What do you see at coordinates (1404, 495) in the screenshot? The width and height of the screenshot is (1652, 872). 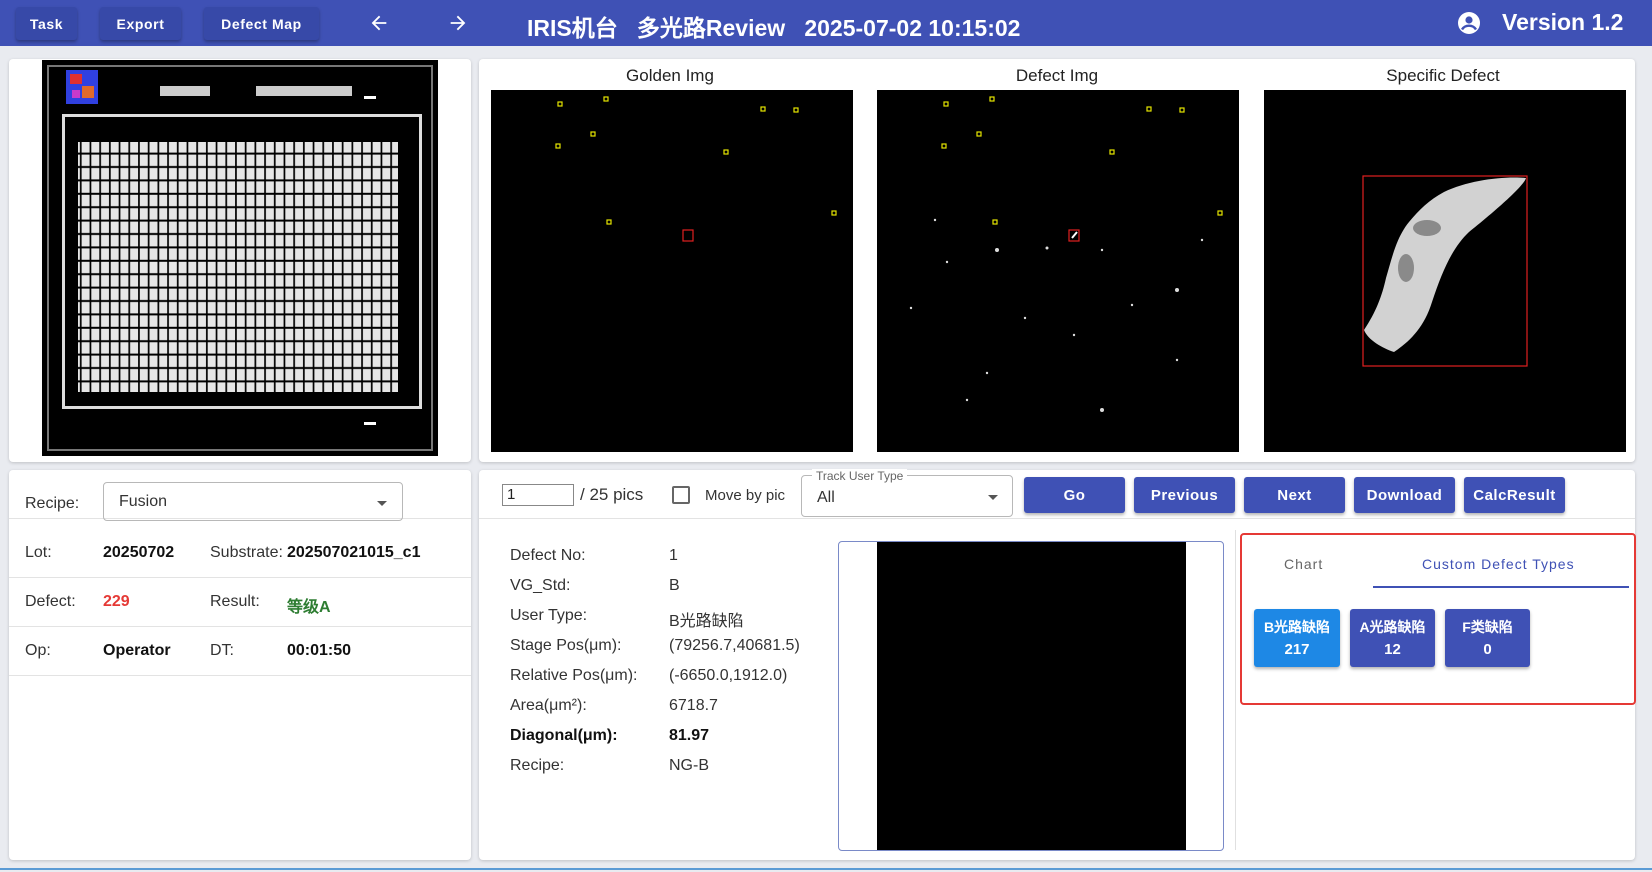 I see `download-button: Download` at bounding box center [1404, 495].